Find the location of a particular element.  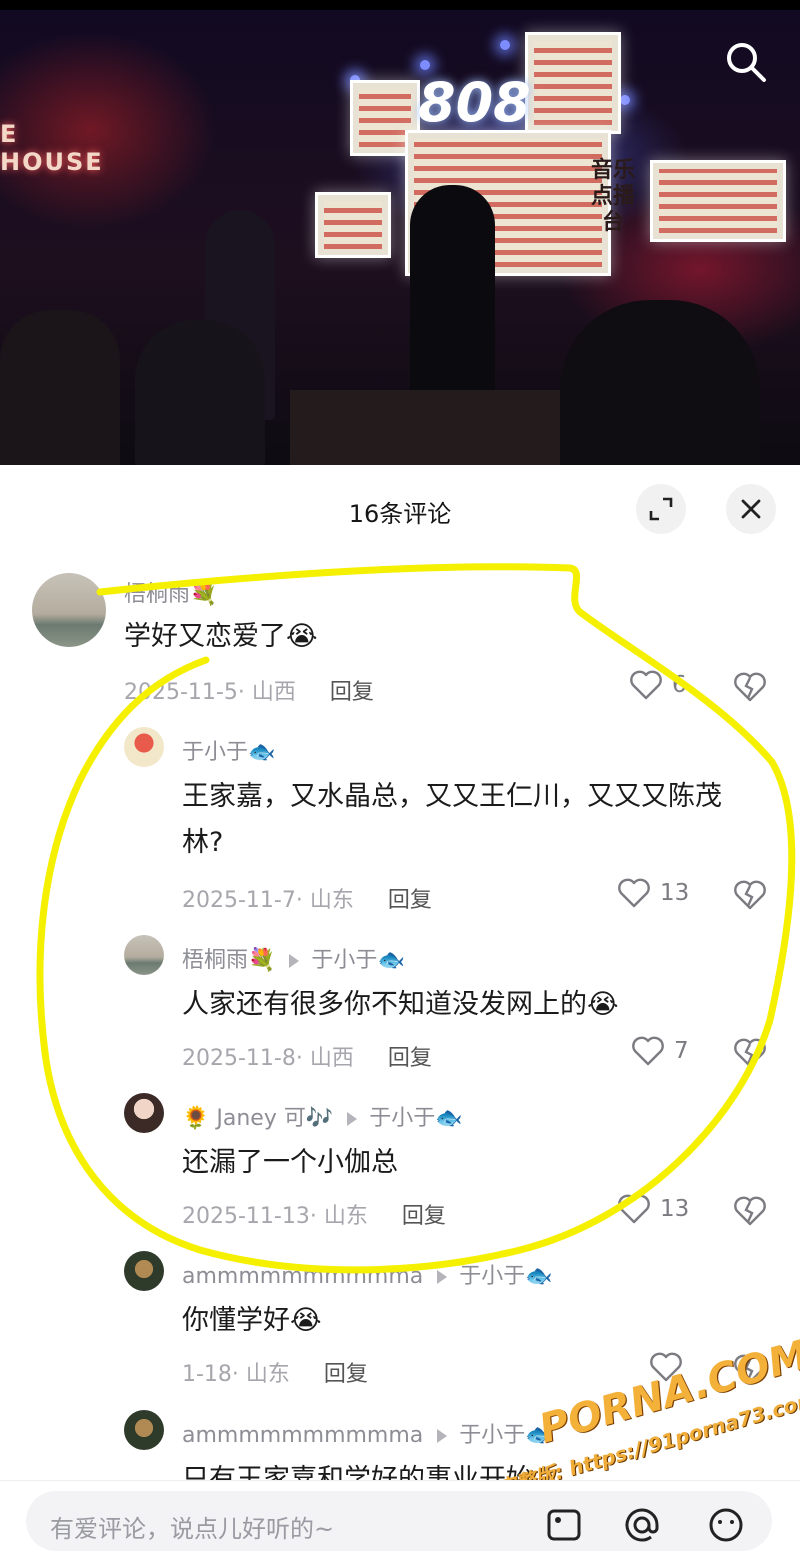

comment-meta: 2025-11-13· 山东 回复 is located at coordinates (314, 1214).